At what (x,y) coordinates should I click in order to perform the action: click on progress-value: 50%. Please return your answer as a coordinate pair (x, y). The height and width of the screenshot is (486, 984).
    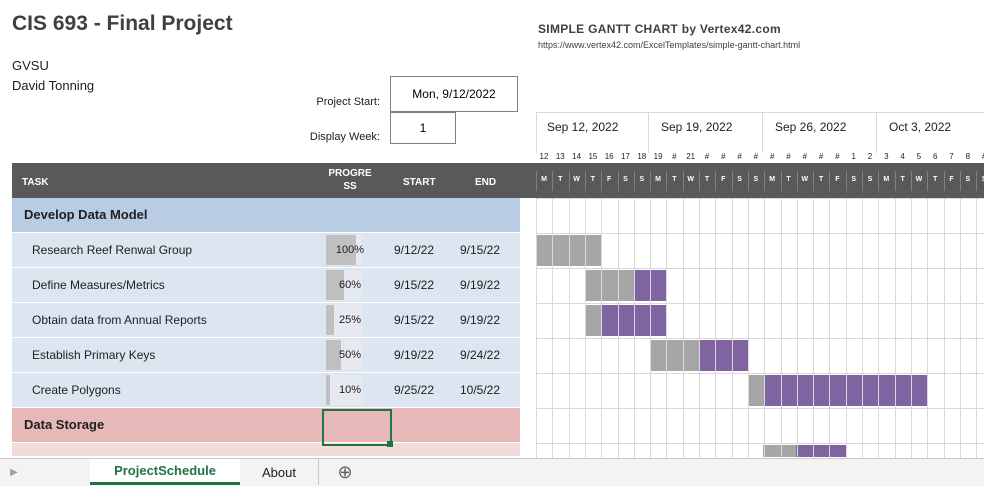
    Looking at the image, I should click on (350, 355).